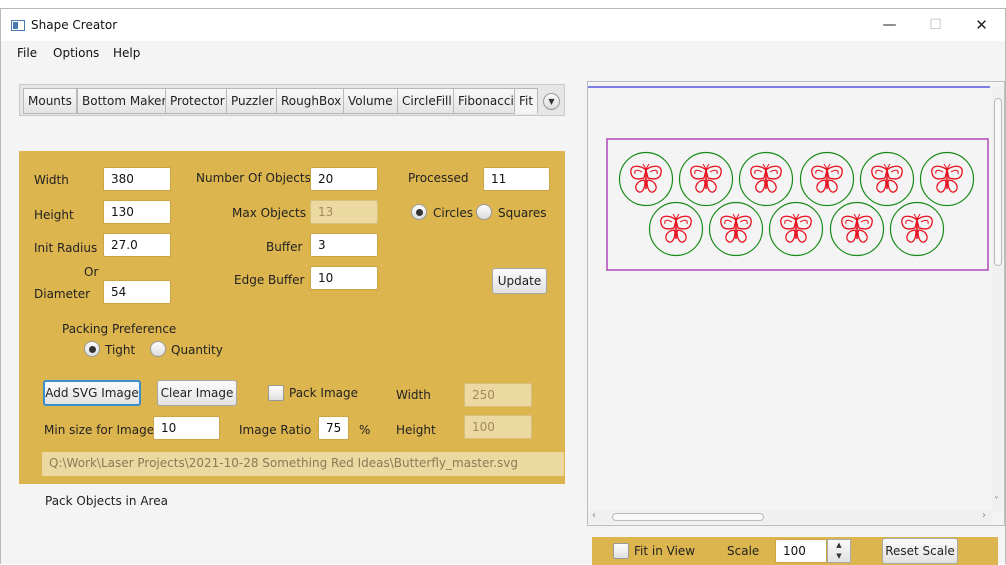 The height and width of the screenshot is (565, 1006). Describe the element at coordinates (119, 329) in the screenshot. I see `packing-preference-label: Packing Preference` at that location.